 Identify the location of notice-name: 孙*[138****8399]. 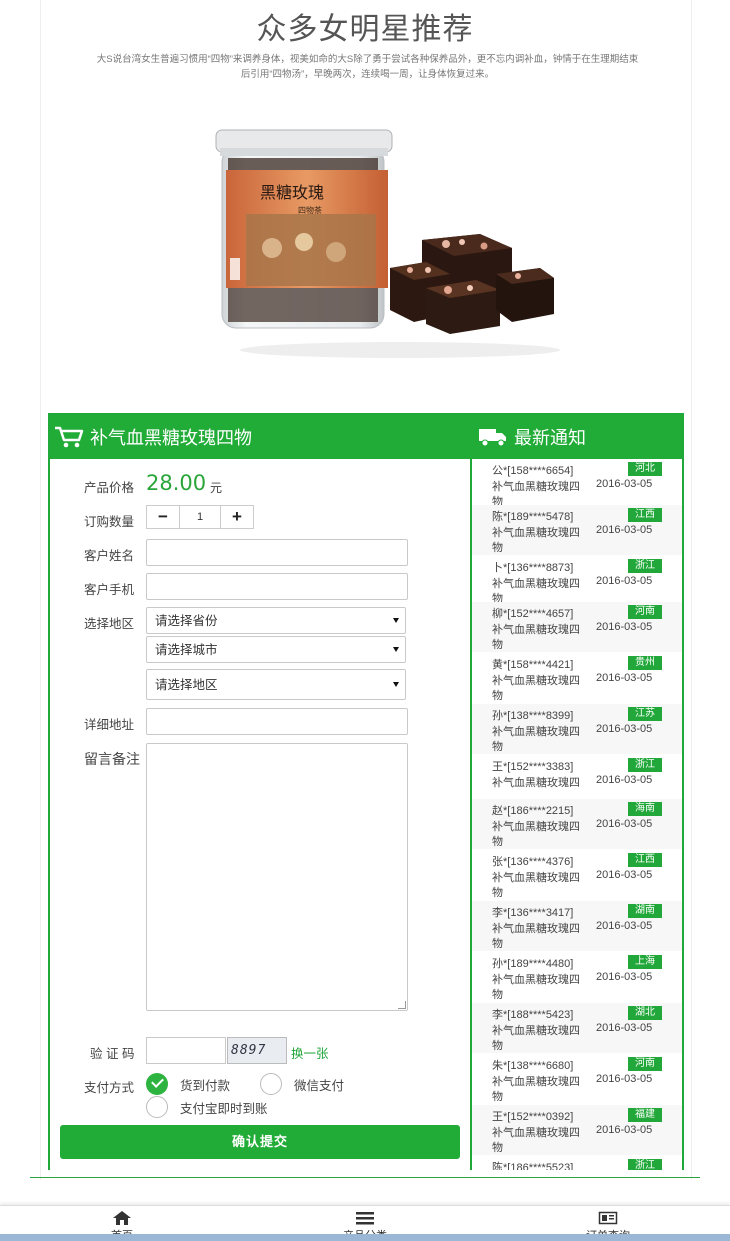
(533, 716).